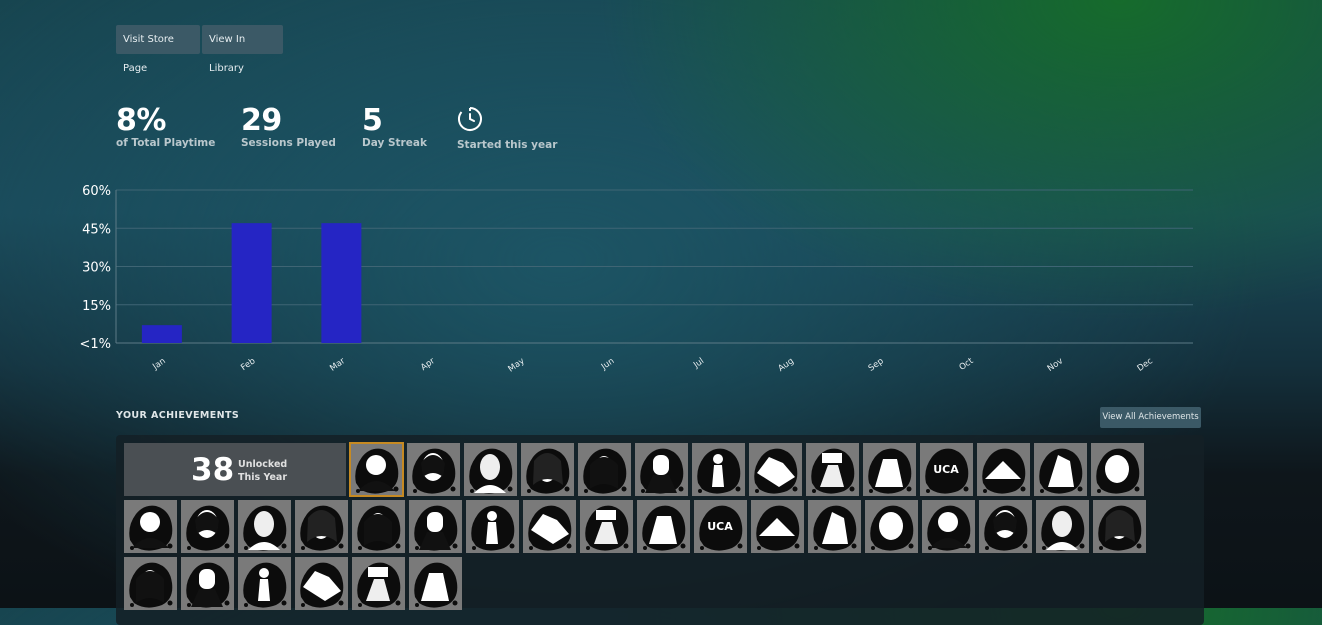 The height and width of the screenshot is (625, 1322). What do you see at coordinates (251, 283) in the screenshot?
I see `chart-bar-feb` at bounding box center [251, 283].